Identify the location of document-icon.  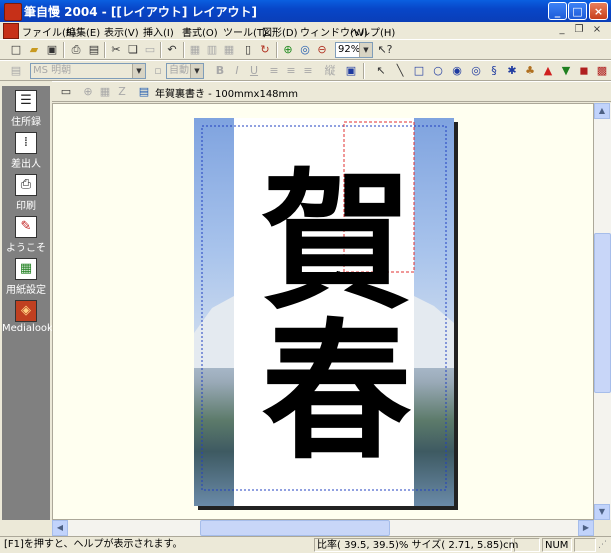
(11, 31).